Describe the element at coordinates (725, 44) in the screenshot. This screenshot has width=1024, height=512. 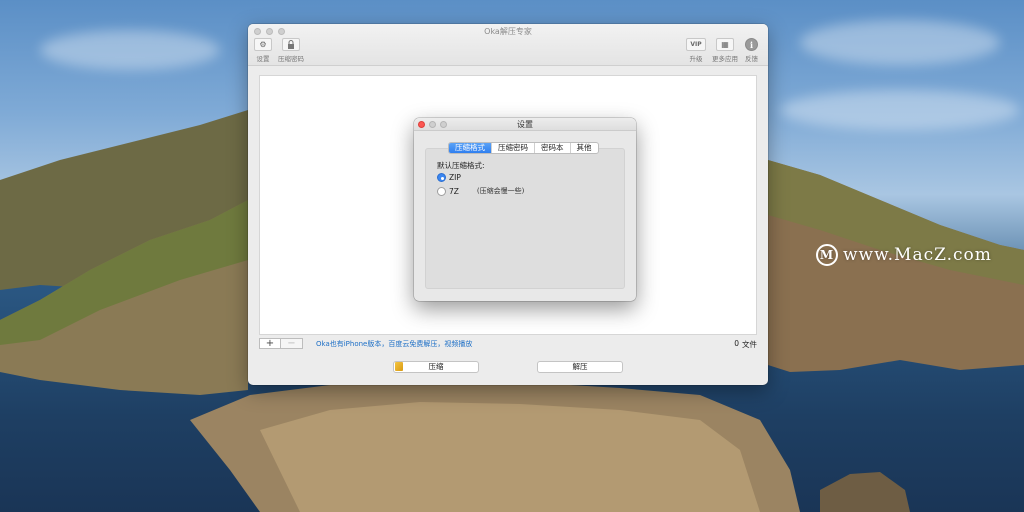
I see `apps-grid-icon: ▦` at that location.